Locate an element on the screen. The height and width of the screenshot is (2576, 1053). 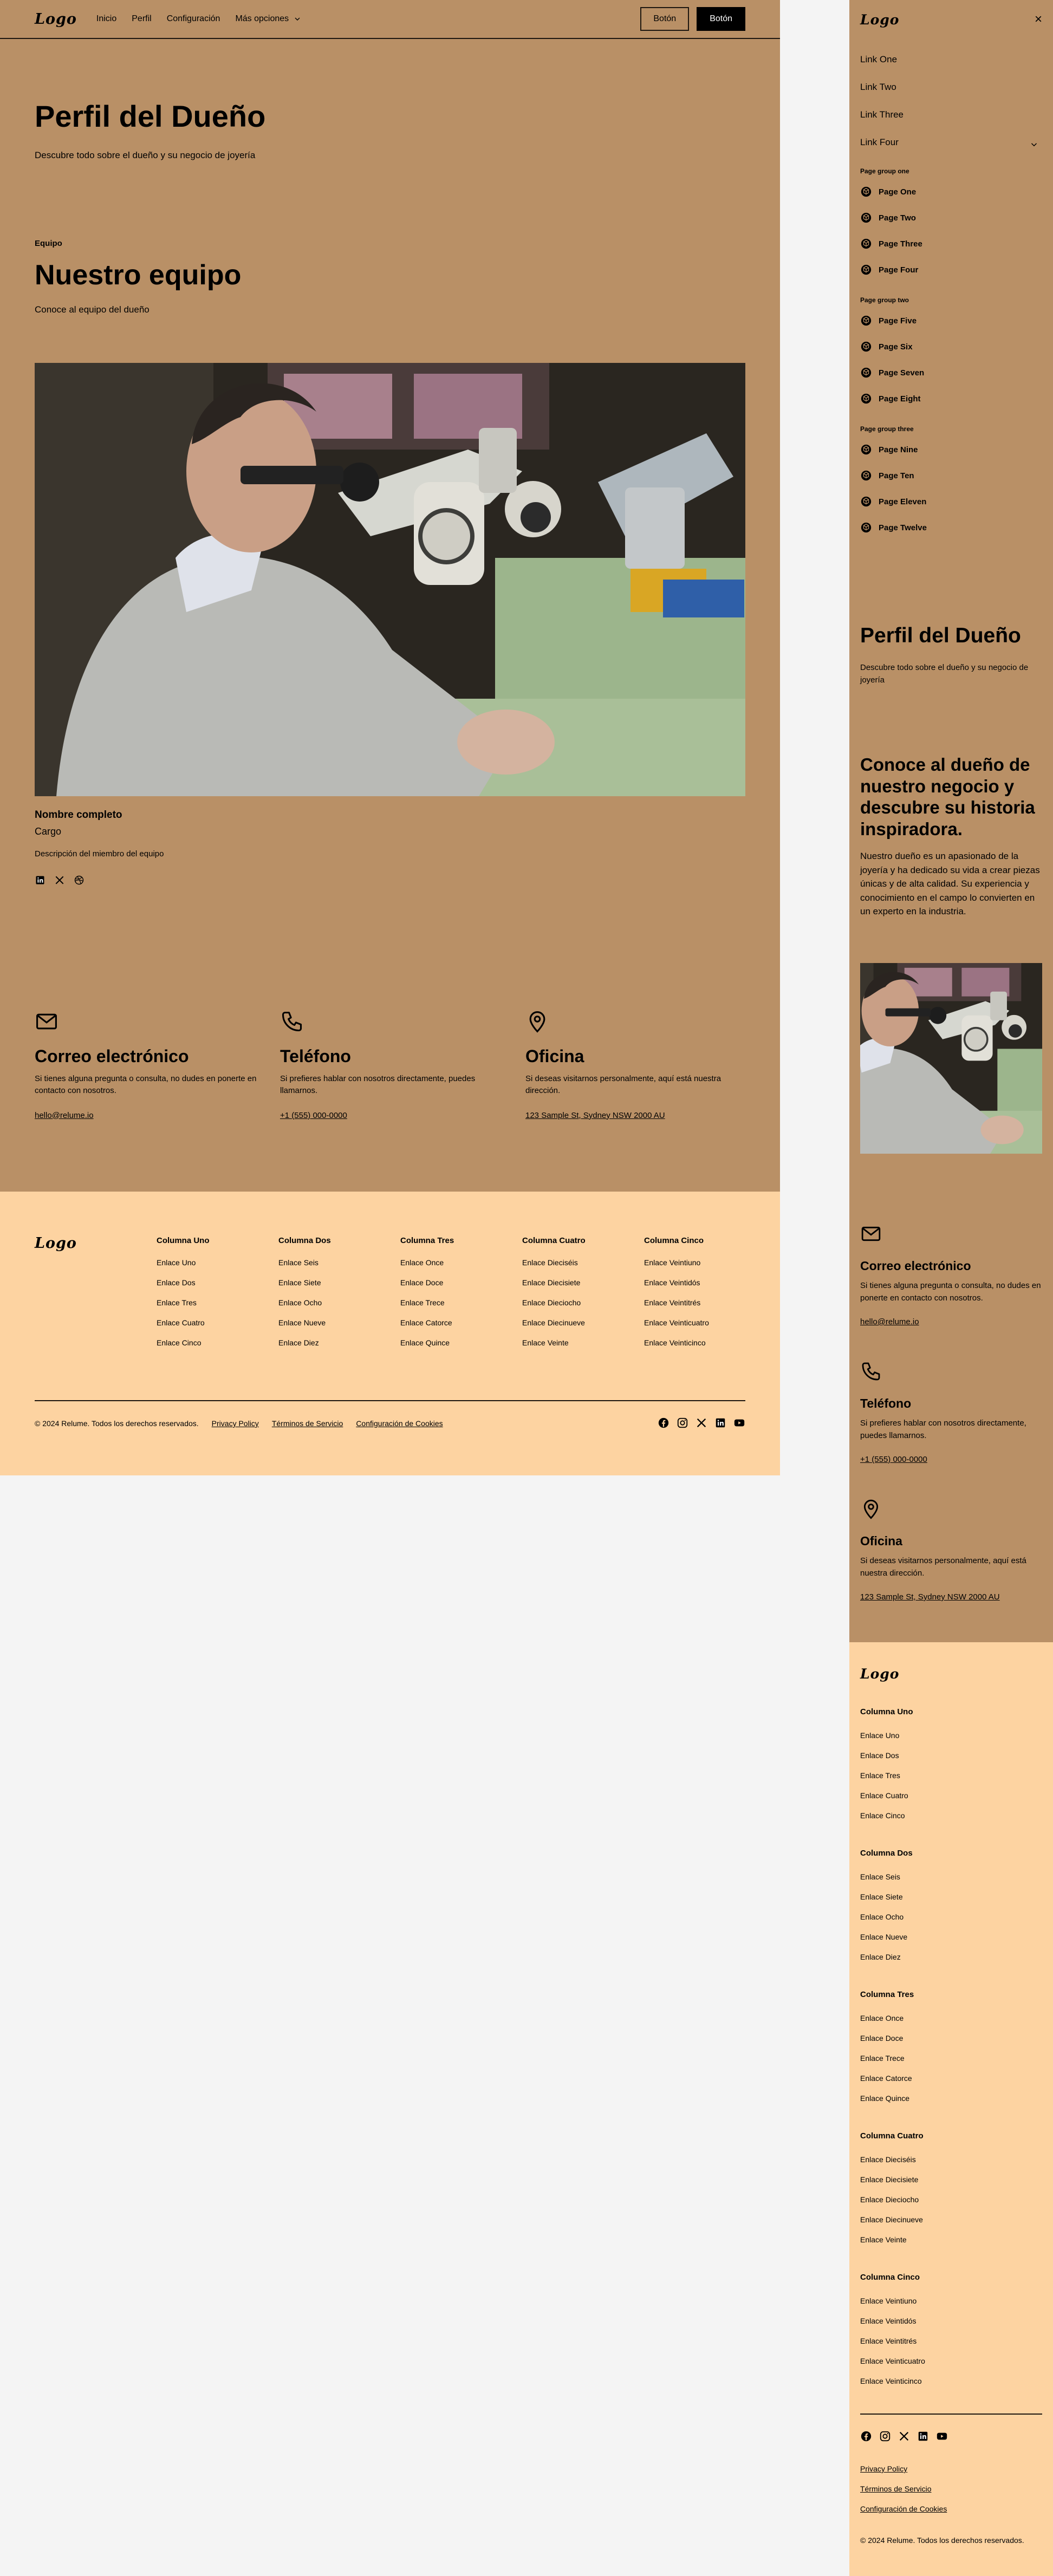
page-link: Page Five is located at coordinates (888, 321).